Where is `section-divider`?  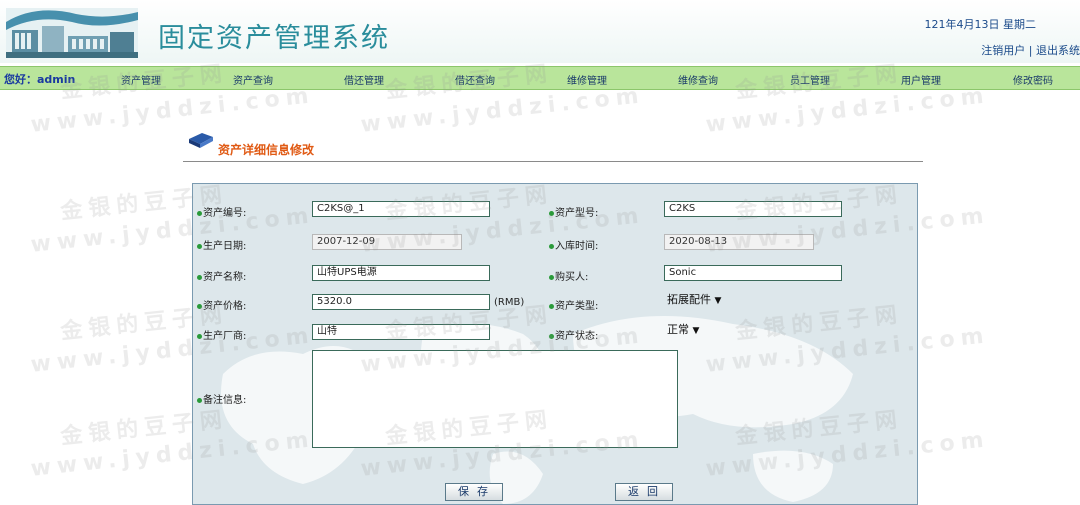
section-divider is located at coordinates (553, 161).